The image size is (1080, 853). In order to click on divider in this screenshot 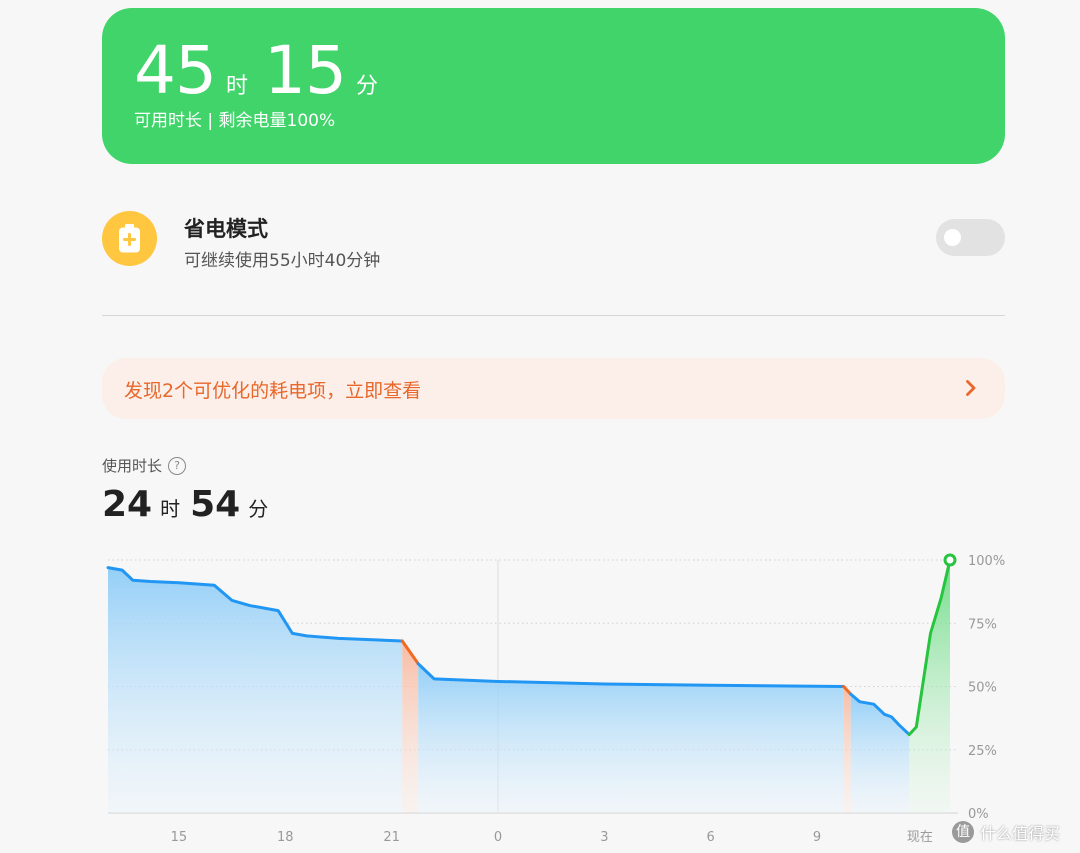, I will do `click(553, 315)`.